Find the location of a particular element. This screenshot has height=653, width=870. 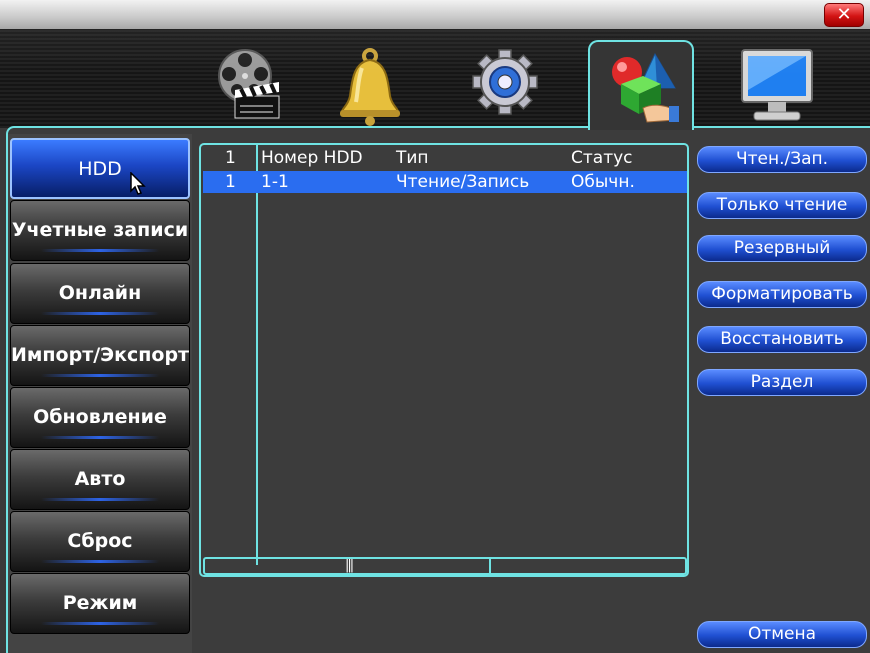

advanced-tools-icon is located at coordinates (641, 85).